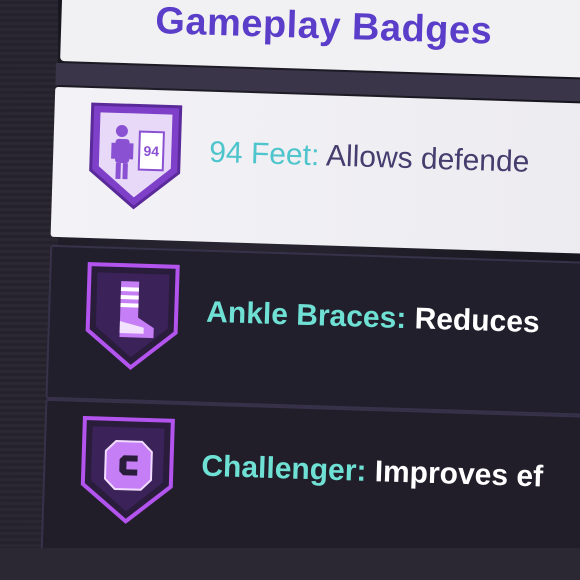 This screenshot has width=580, height=580. I want to click on badge-description: Improves ef, so click(454, 474).